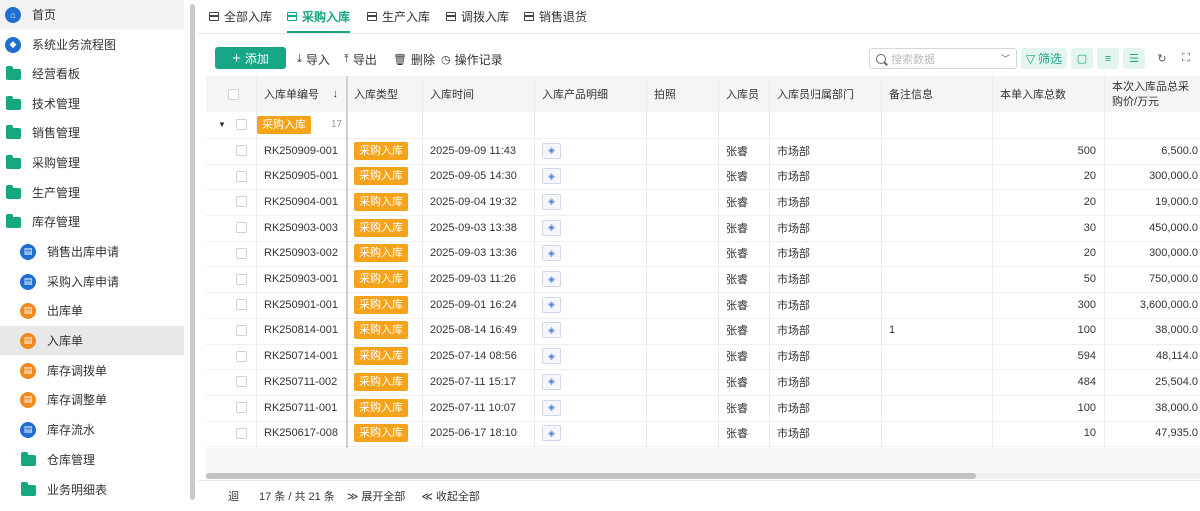 The width and height of the screenshot is (1200, 511). Describe the element at coordinates (384, 94) in the screenshot. I see `column-header: 入库类型` at that location.